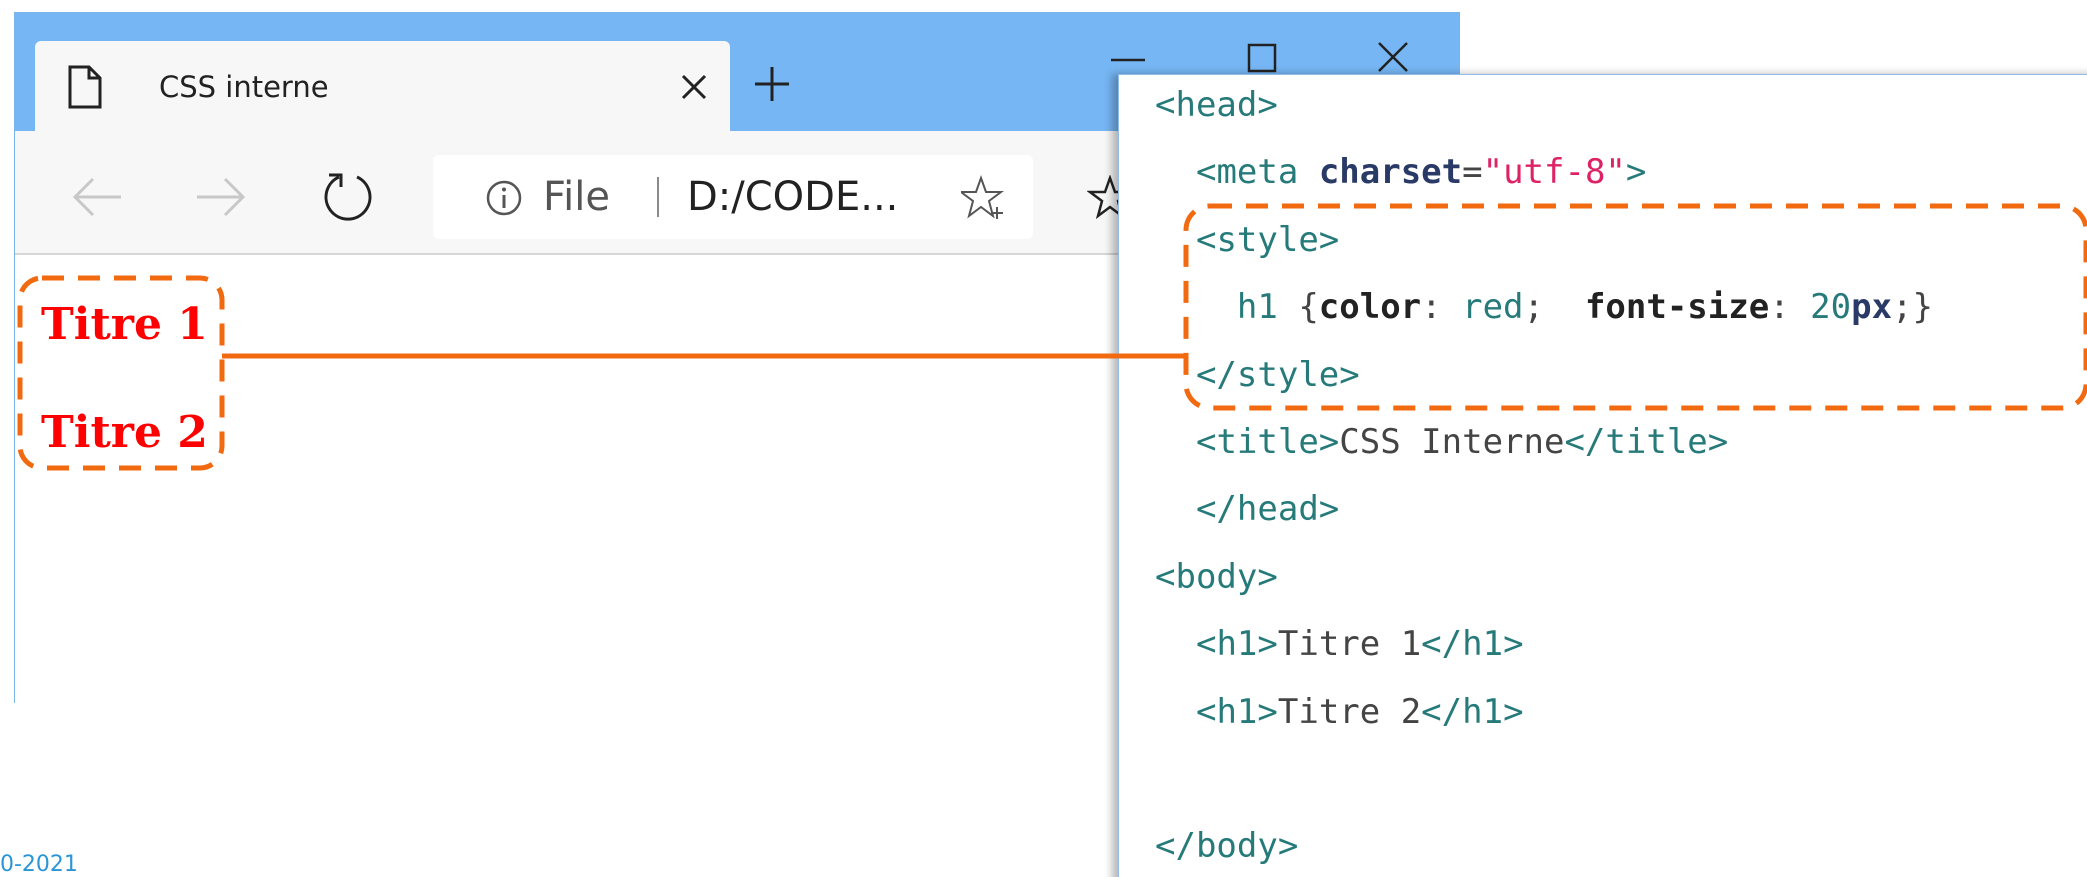 This screenshot has height=877, width=2087. What do you see at coordinates (1554, 172) in the screenshot?
I see `code-token: "utf-8"` at bounding box center [1554, 172].